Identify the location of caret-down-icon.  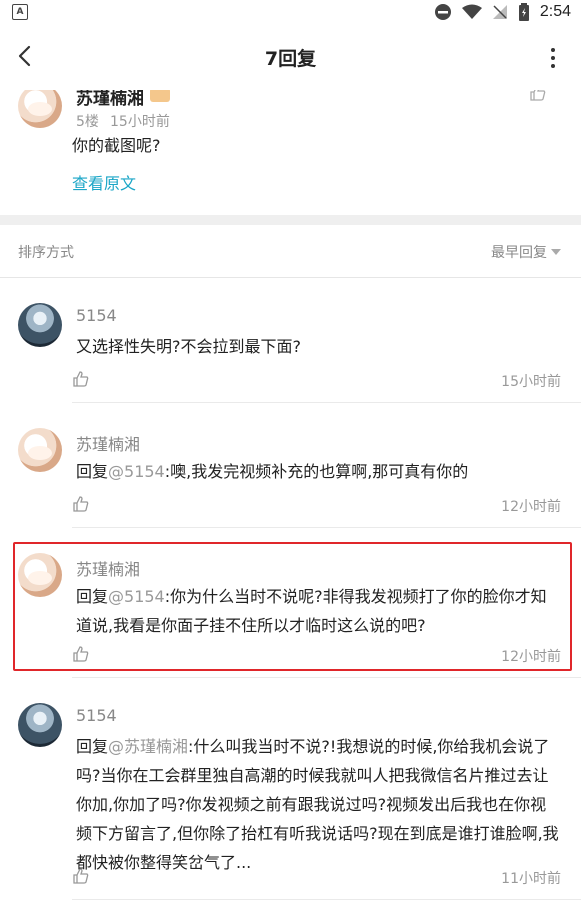
(556, 252).